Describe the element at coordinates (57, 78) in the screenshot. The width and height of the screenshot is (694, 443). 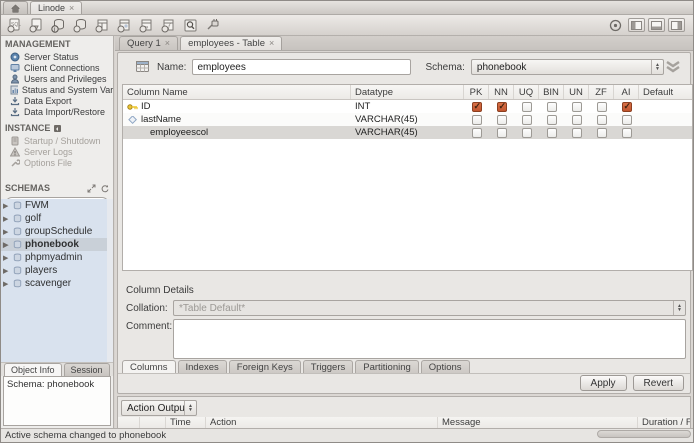
I see `sidebar-item-users-privileges: Users and Privileges` at that location.